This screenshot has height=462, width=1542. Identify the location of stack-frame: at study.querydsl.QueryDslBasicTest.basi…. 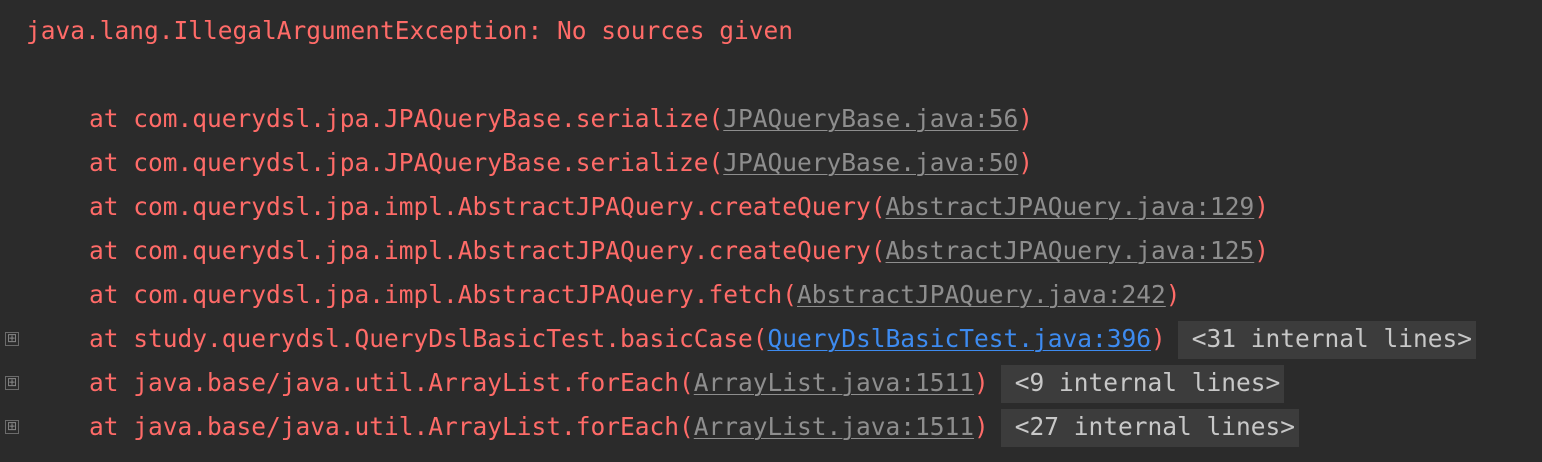
(783, 340).